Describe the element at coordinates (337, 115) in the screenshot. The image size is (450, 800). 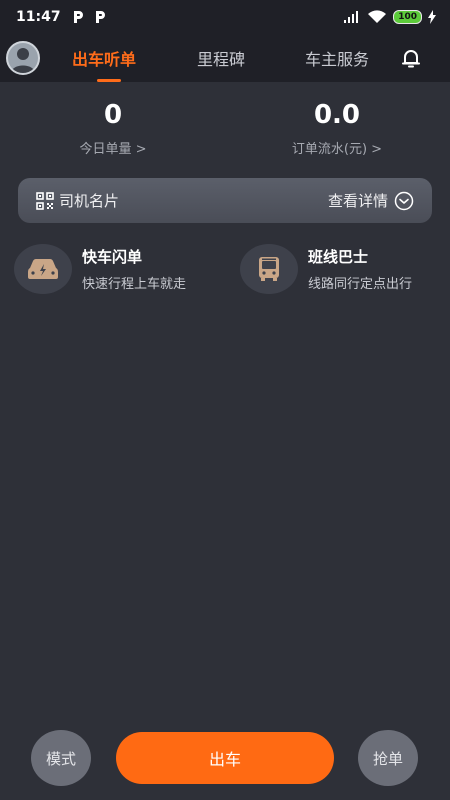
I see `order-revenue-value: 0.0` at that location.